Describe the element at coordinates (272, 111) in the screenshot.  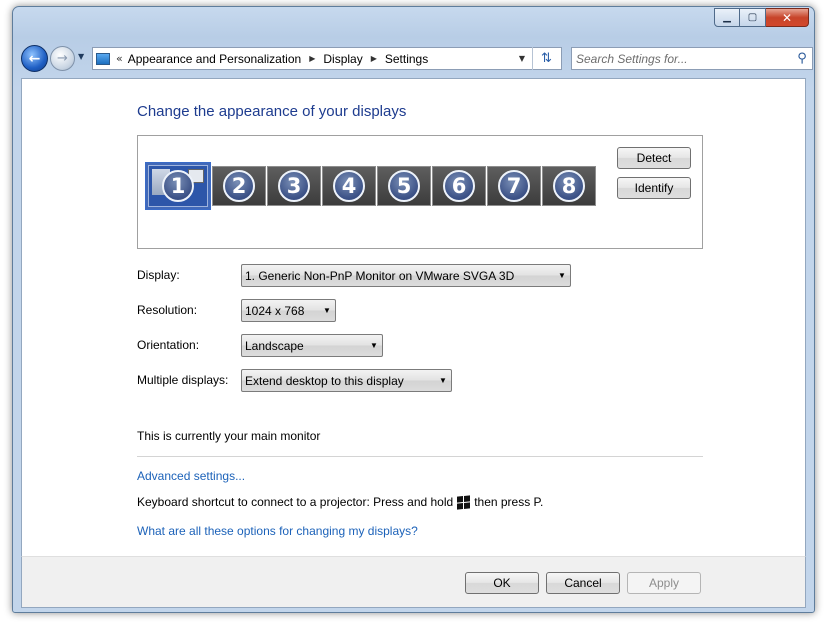
I see `page-title: Change the appearance of your displays` at that location.